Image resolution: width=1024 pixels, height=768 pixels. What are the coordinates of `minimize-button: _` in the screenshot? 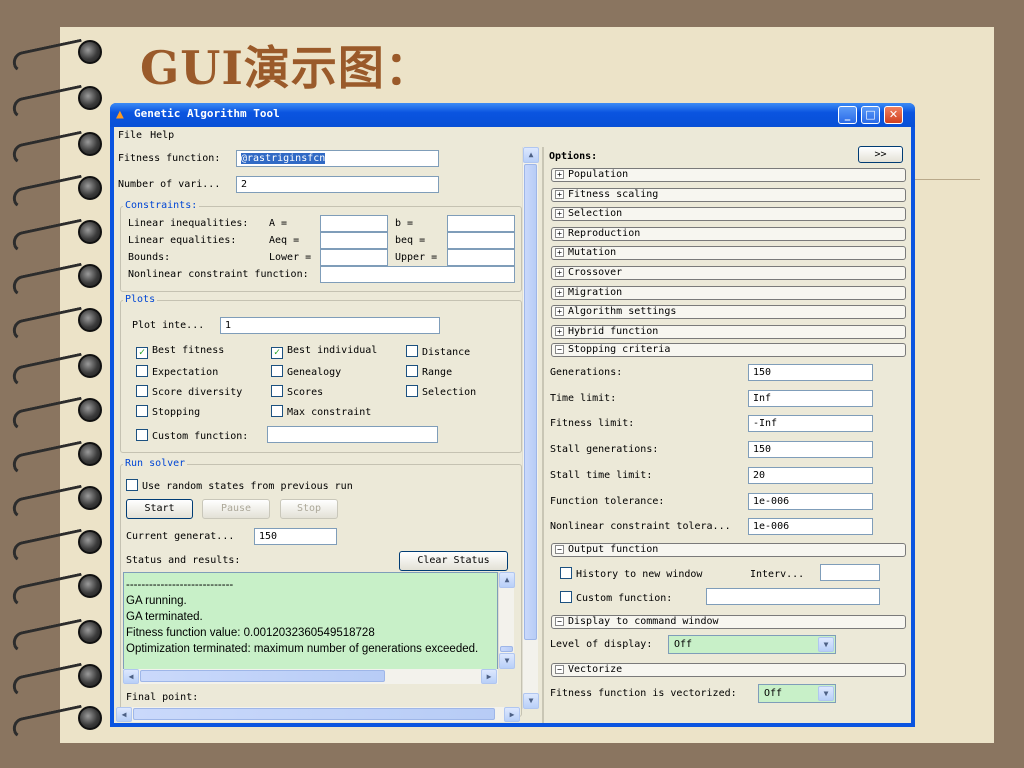 It's located at (847, 115).